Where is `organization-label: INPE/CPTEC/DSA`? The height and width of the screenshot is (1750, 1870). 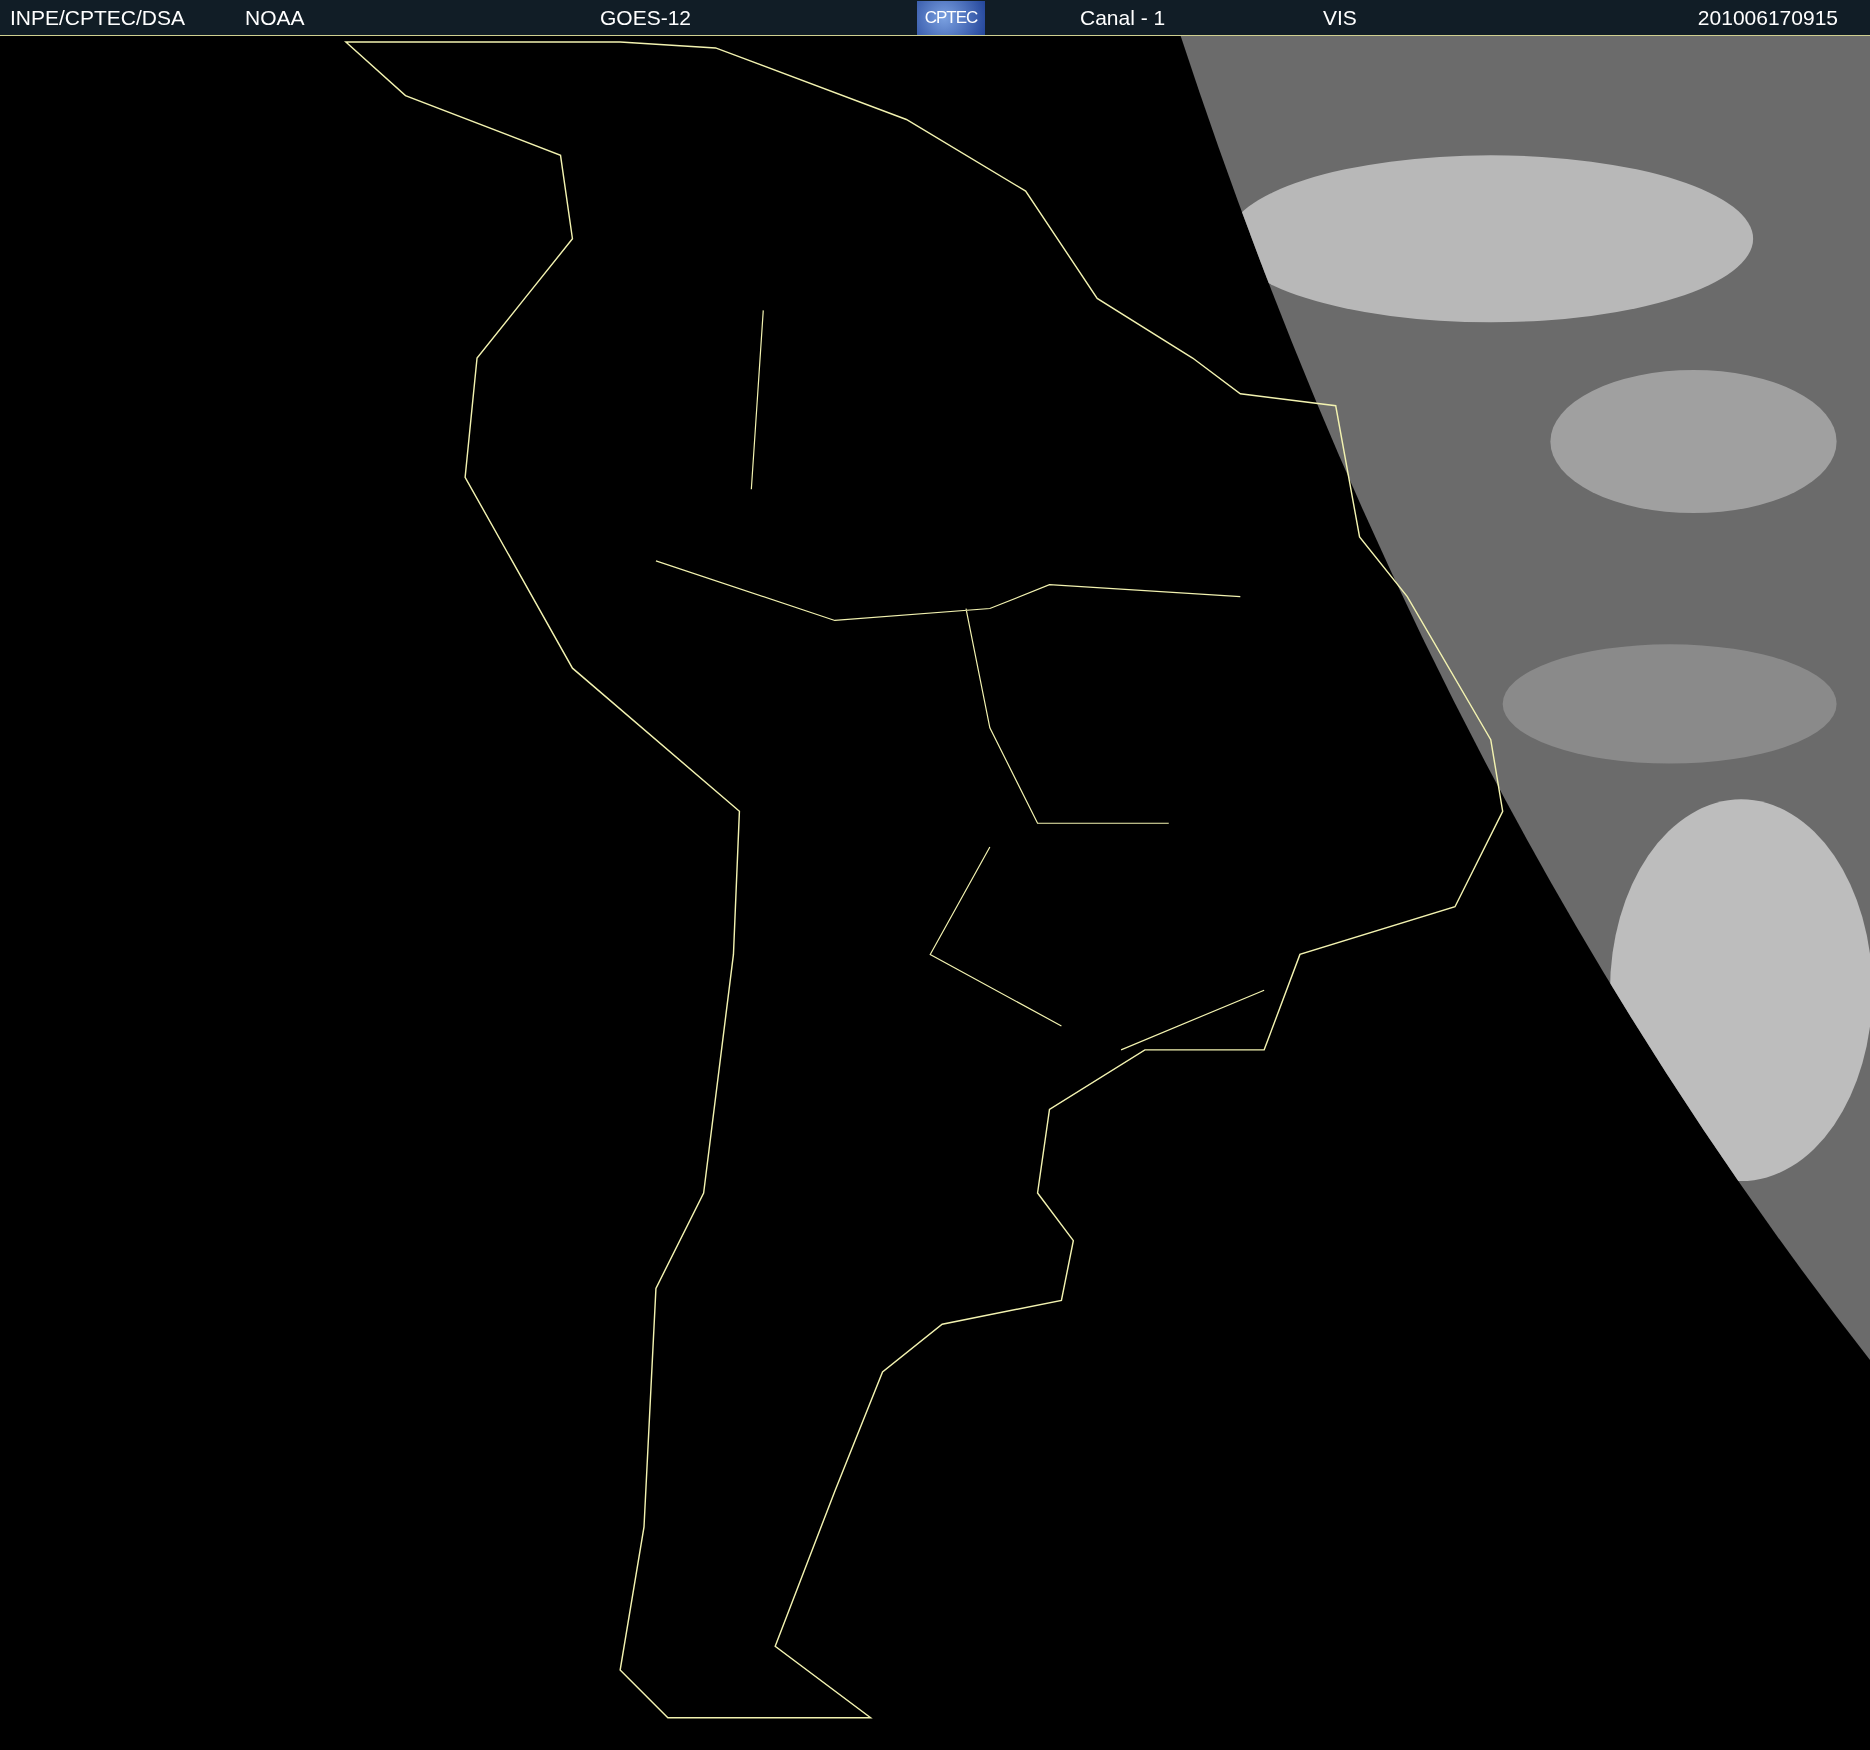
organization-label: INPE/CPTEC/DSA is located at coordinates (98, 17).